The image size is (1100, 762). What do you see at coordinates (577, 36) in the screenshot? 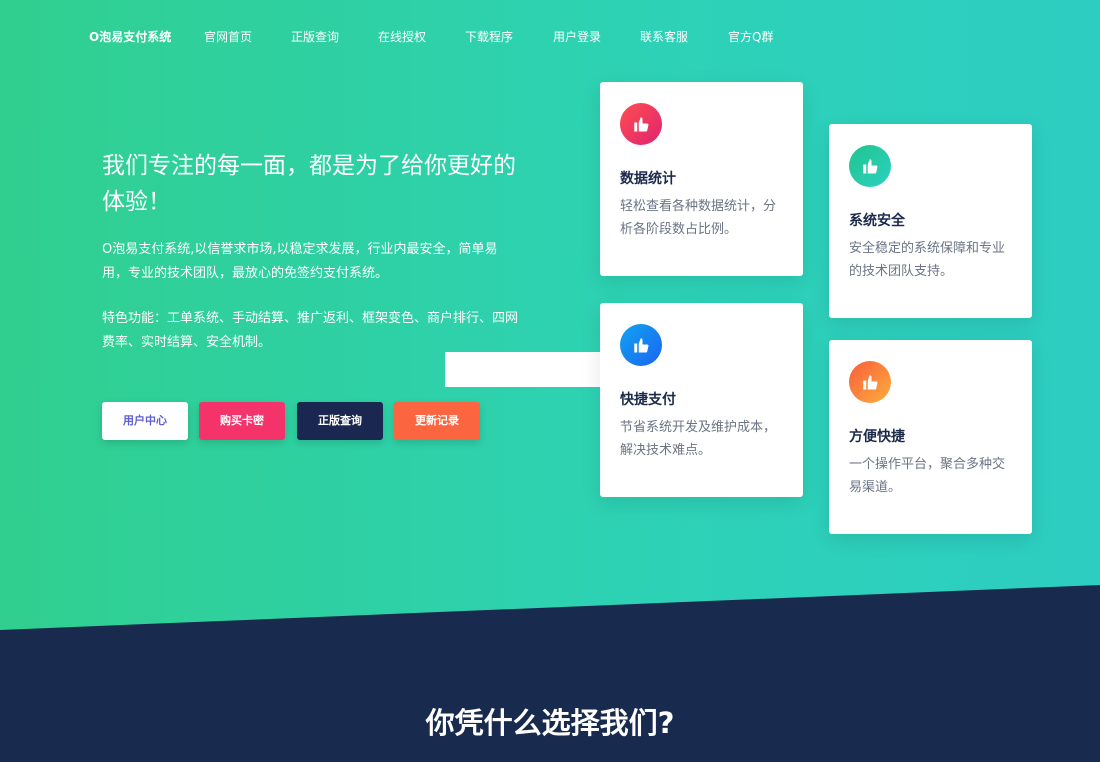
I see `nav-item-login: 用户登录` at bounding box center [577, 36].